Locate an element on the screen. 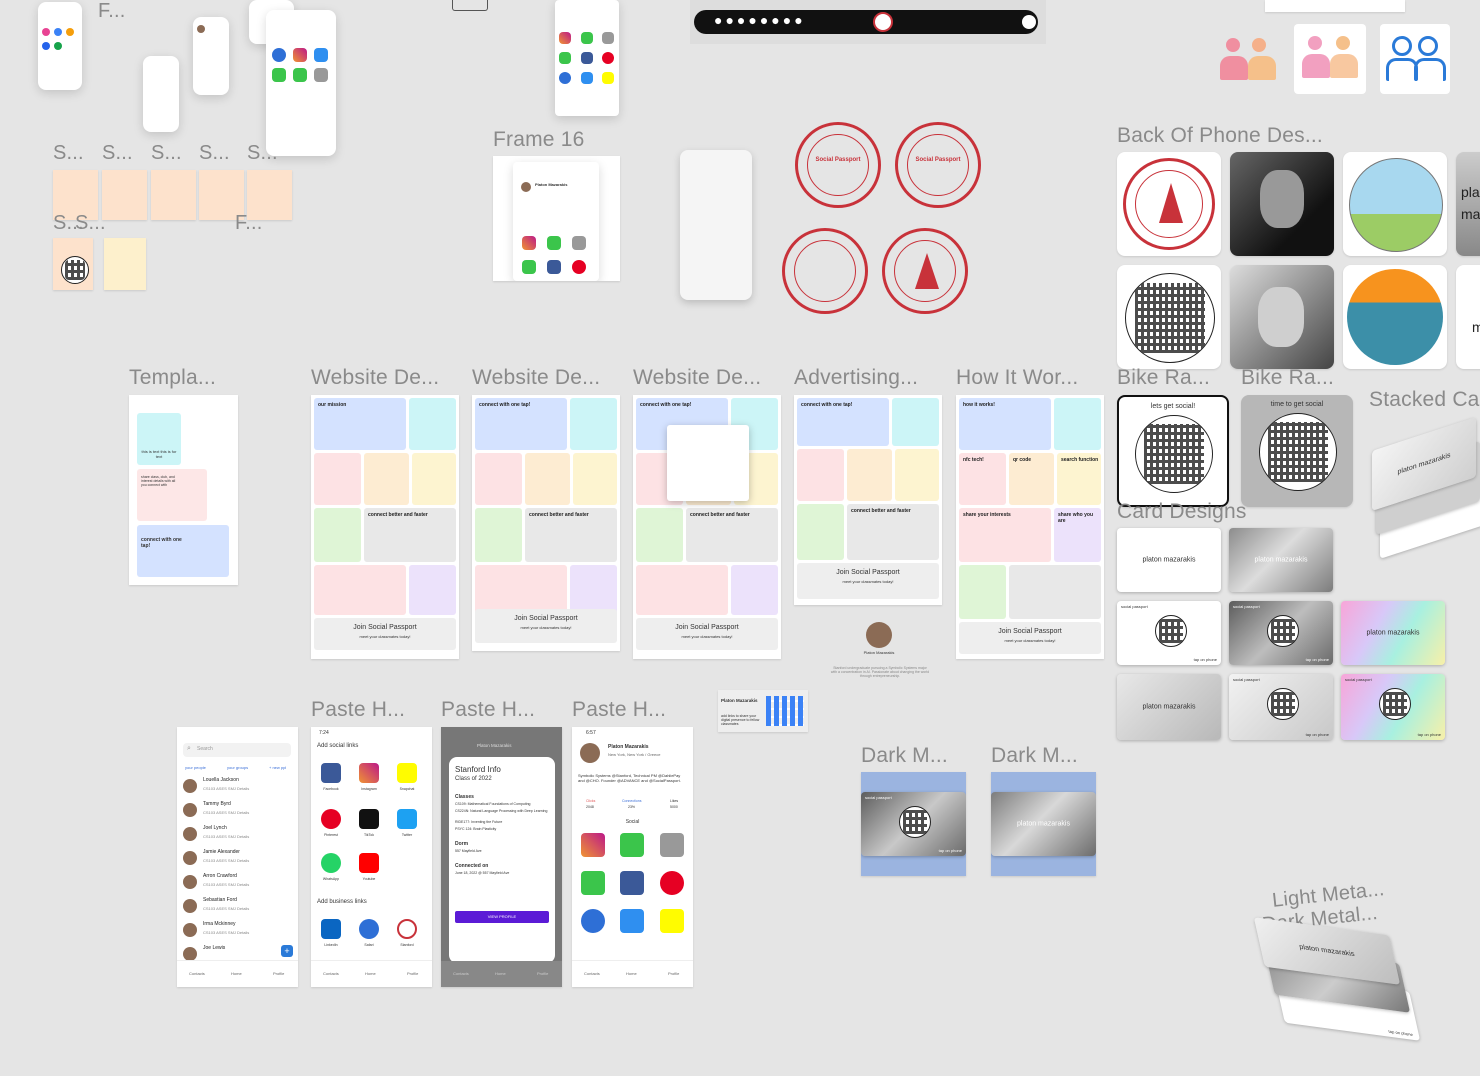 The height and width of the screenshot is (1076, 1480). back-phone-design-partial: m is located at coordinates (1468, 317).